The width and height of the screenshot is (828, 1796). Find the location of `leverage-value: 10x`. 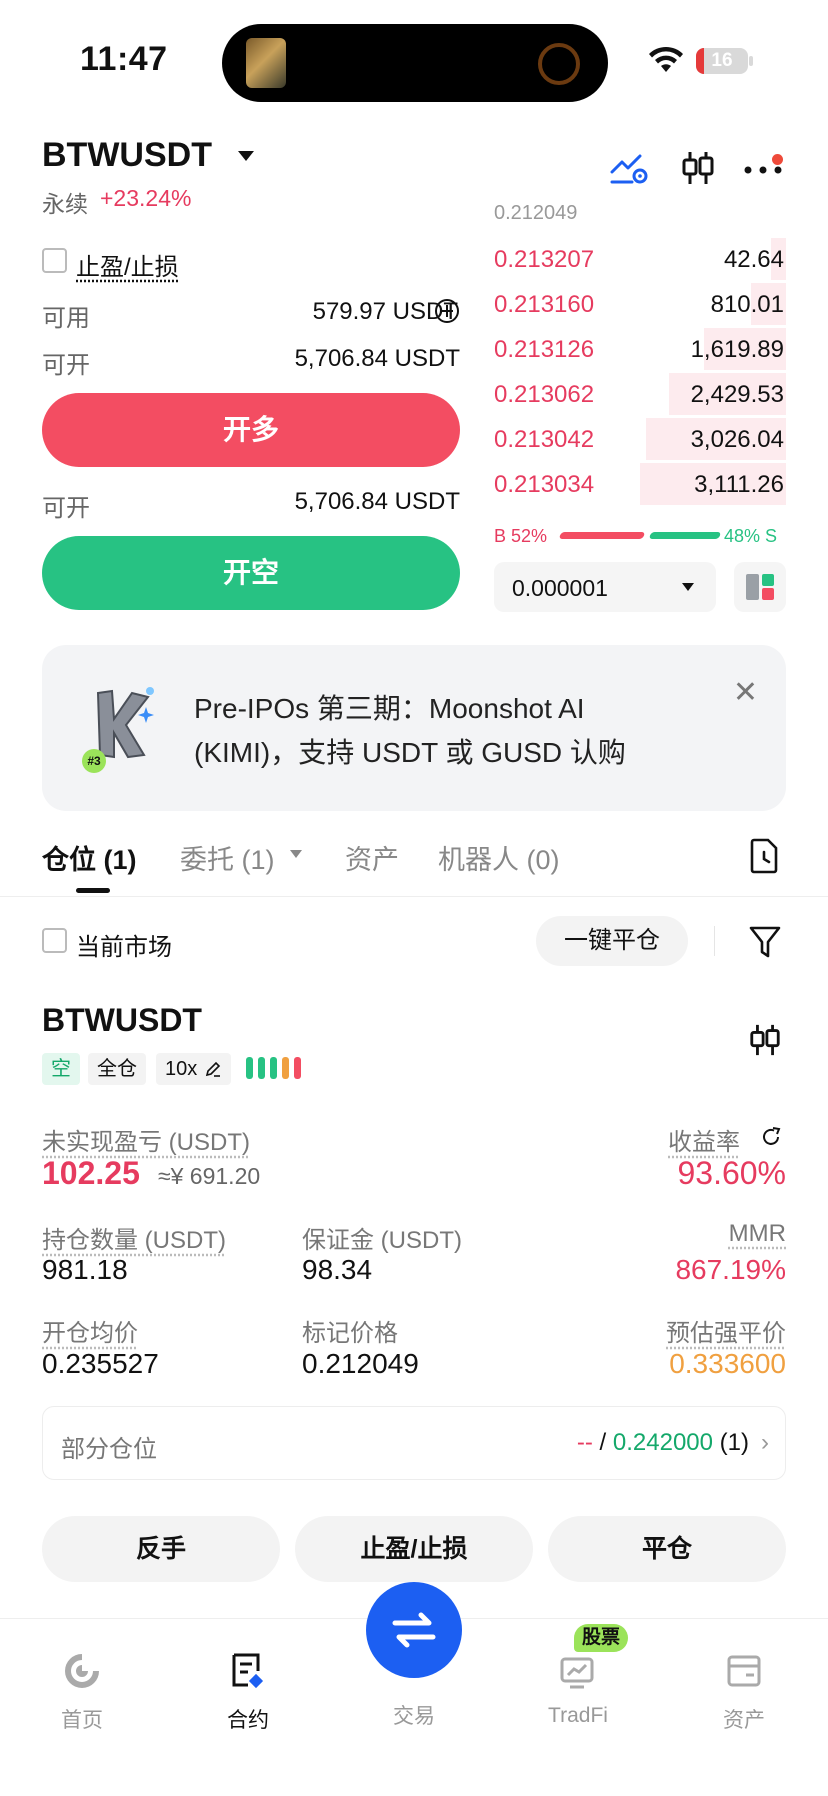

leverage-value: 10x is located at coordinates (181, 1069).